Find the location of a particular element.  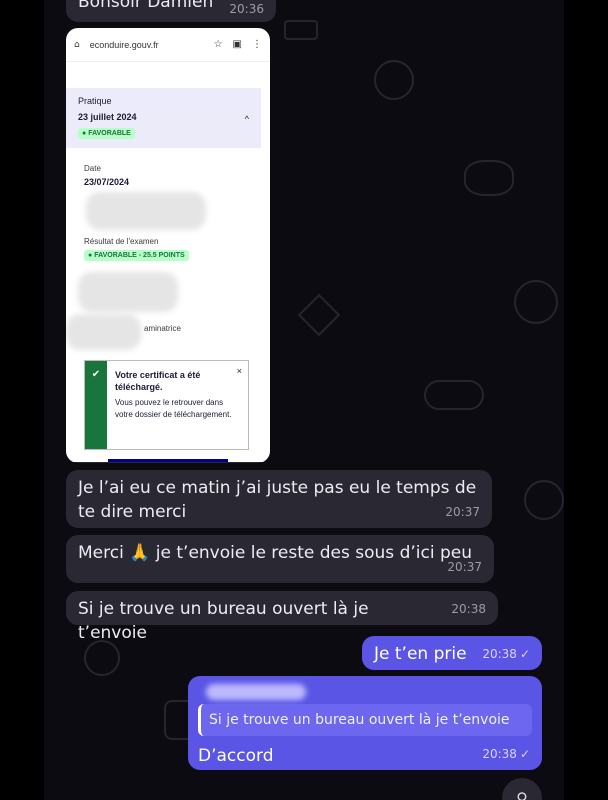

close-icon: × is located at coordinates (239, 371).